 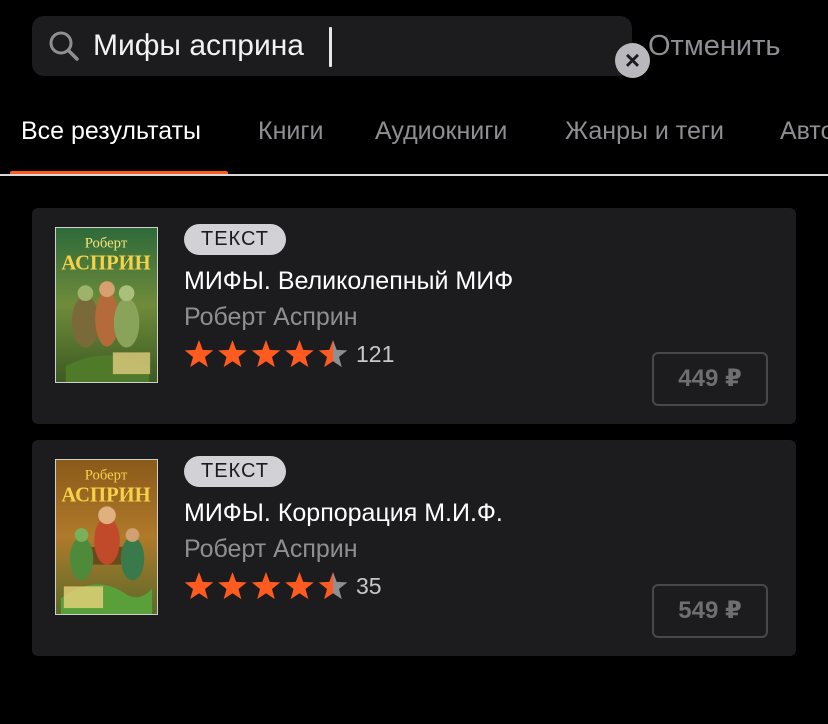 What do you see at coordinates (348, 281) in the screenshot?
I see `book-title: МИФЫ. Великолепный МИФ` at bounding box center [348, 281].